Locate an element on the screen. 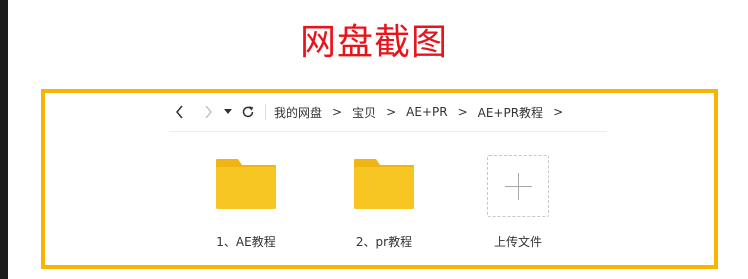 Image resolution: width=748 pixels, height=279 pixels. upload-file-button: 上传文件 is located at coordinates (518, 202).